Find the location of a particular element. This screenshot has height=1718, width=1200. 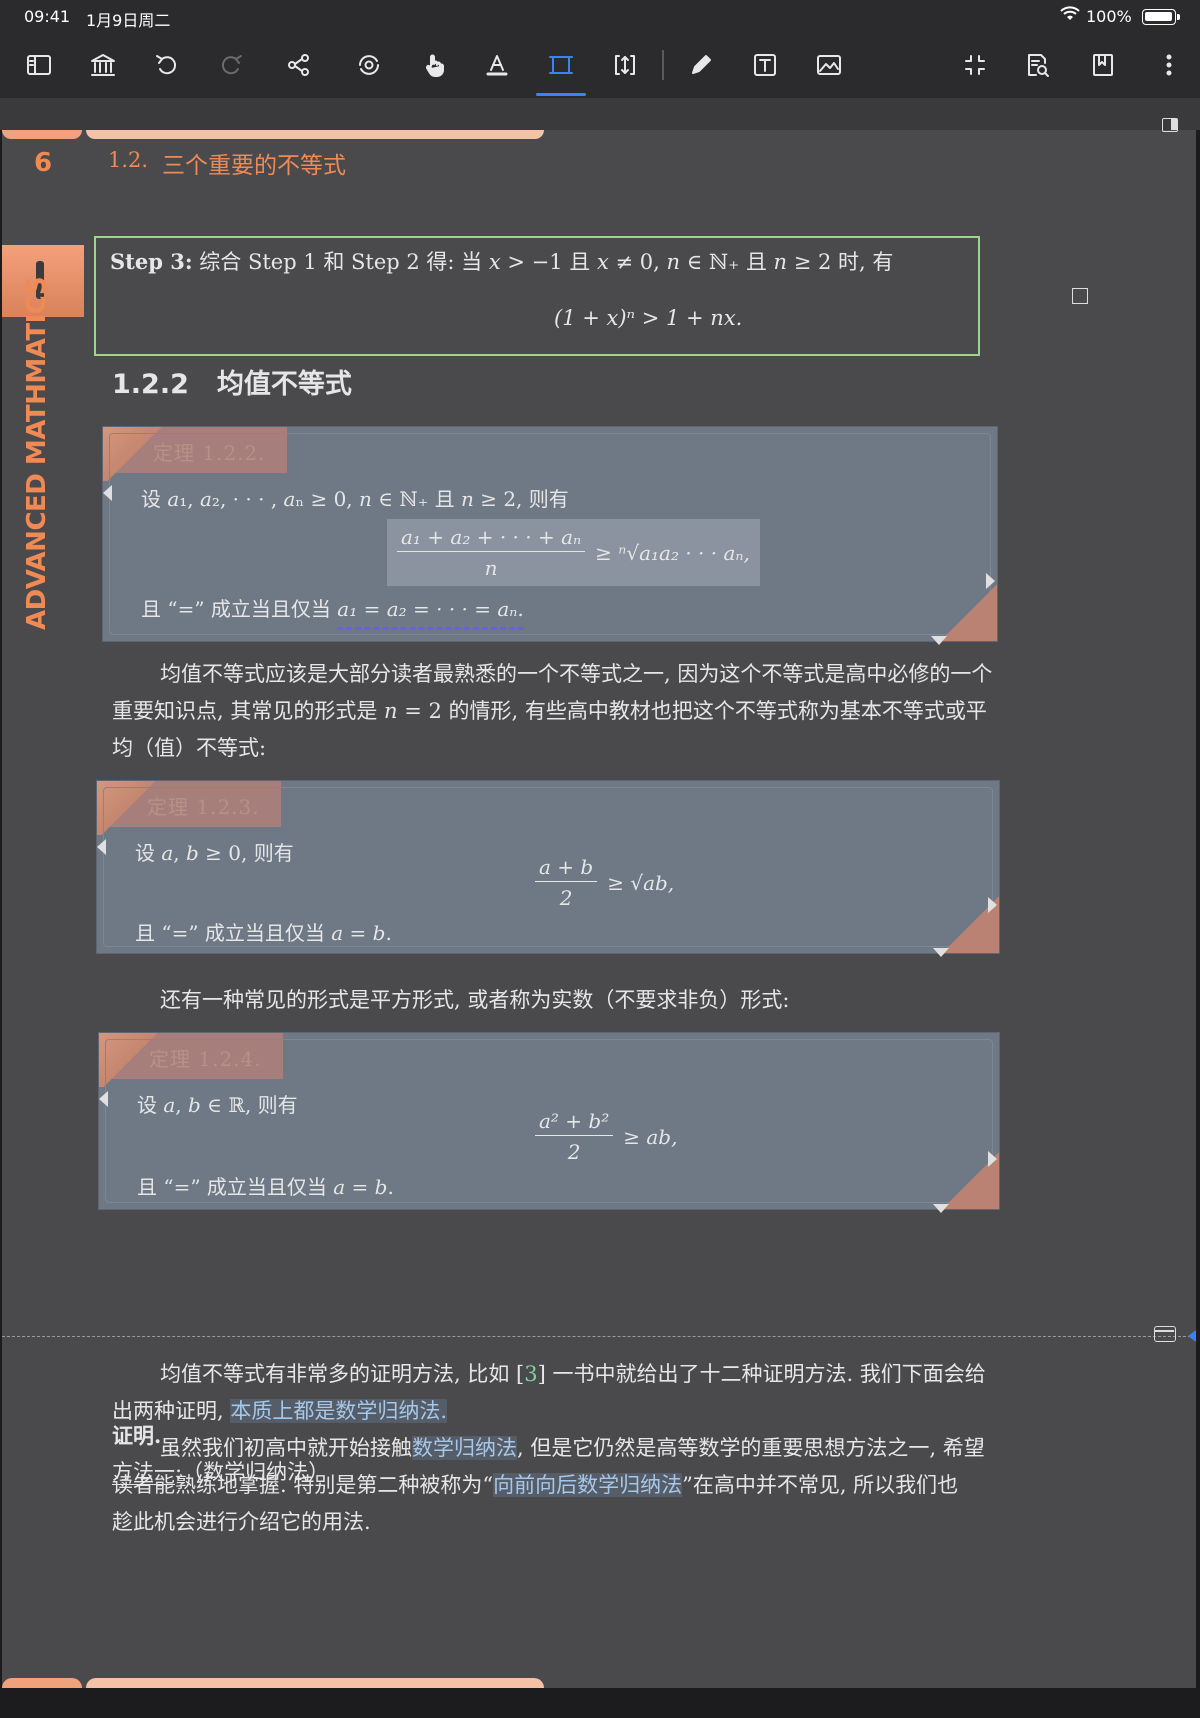

step3-formula: (1 + 𝑥)ⁿ > 1 + 𝑛𝑥. is located at coordinates (648, 318).